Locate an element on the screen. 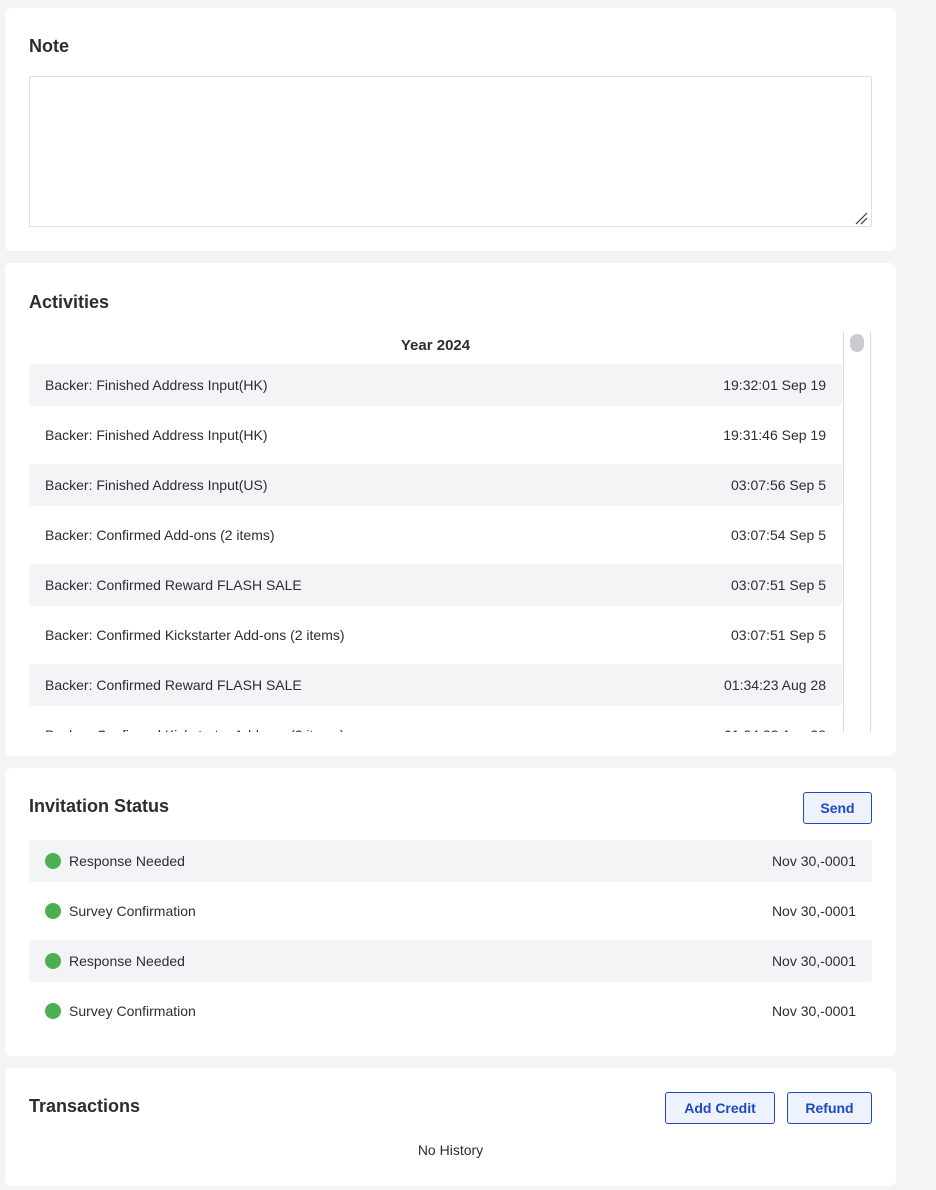  add-credit-button: Add Credit is located at coordinates (720, 1108).